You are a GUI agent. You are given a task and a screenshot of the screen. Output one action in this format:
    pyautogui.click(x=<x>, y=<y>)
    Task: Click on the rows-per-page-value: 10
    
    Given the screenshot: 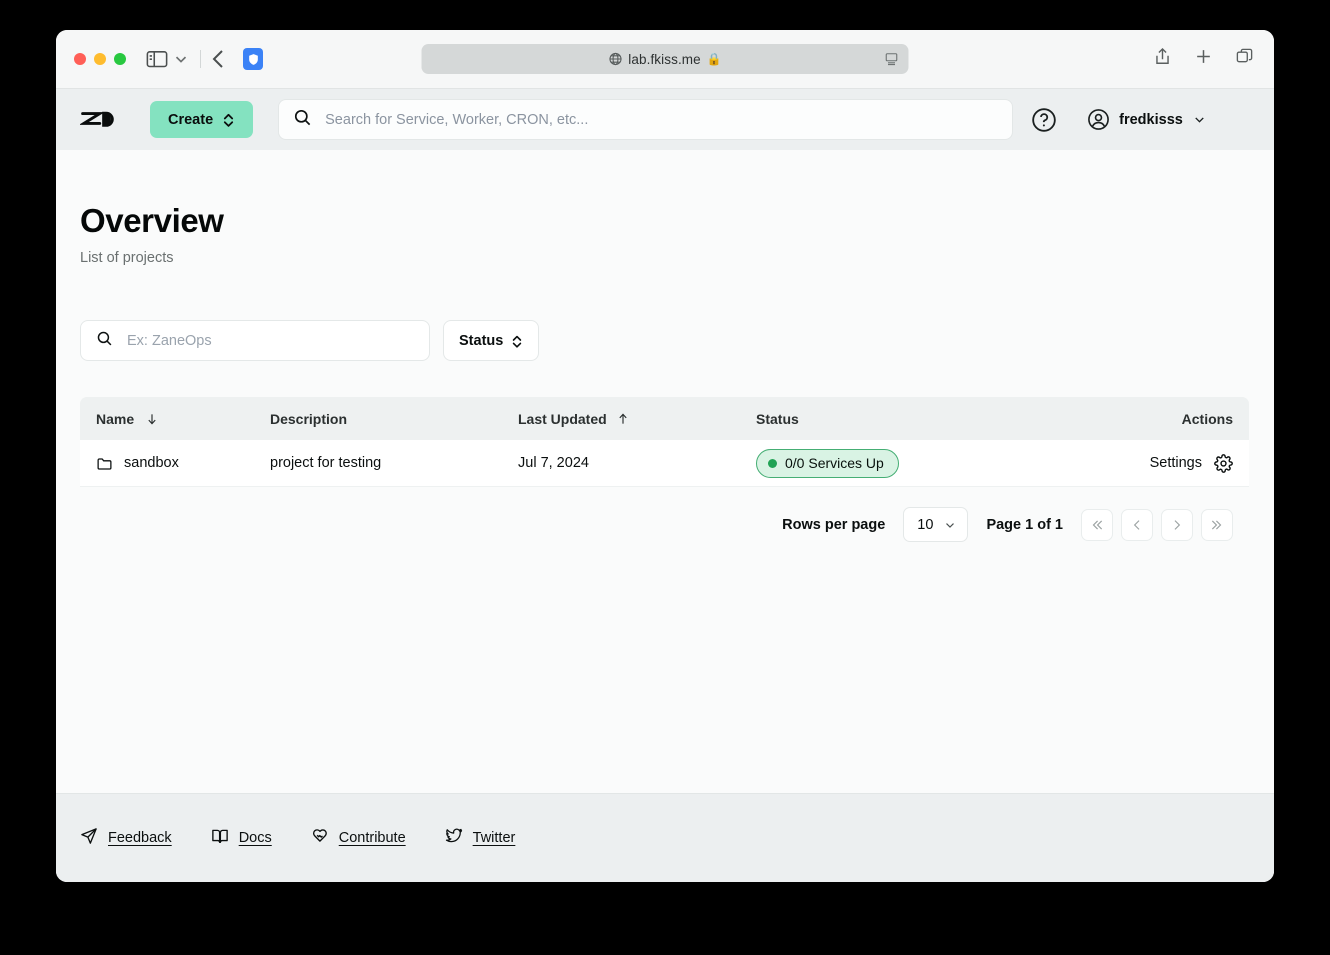 What is the action you would take?
    pyautogui.click(x=925, y=524)
    